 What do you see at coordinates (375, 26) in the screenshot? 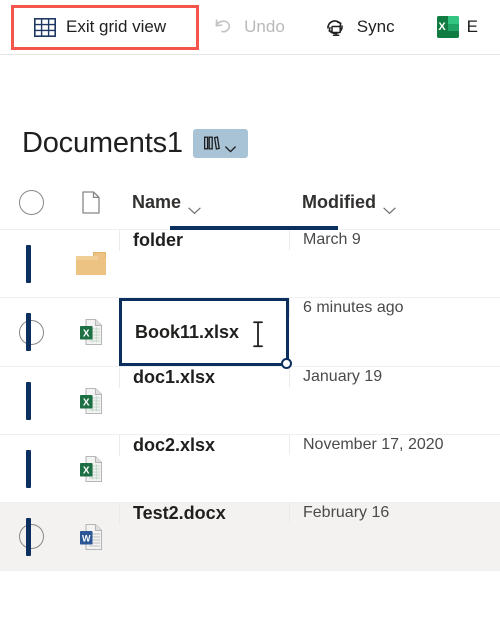
I see `sync-label: Sync` at bounding box center [375, 26].